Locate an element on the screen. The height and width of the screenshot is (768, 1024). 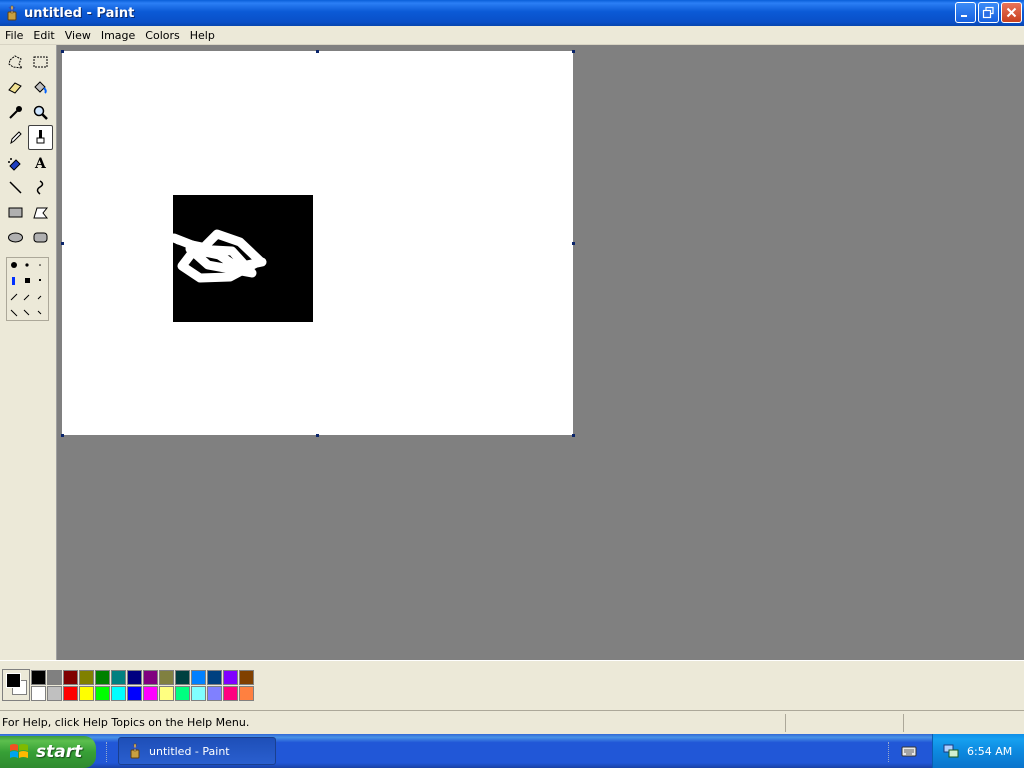
menu-edit: Edit is located at coordinates (43, 35).